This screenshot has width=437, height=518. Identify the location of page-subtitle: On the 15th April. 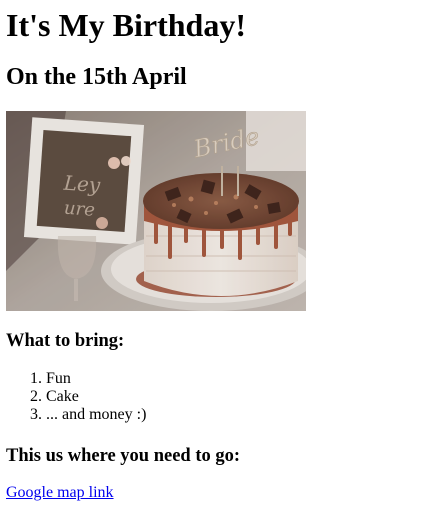
(96, 77).